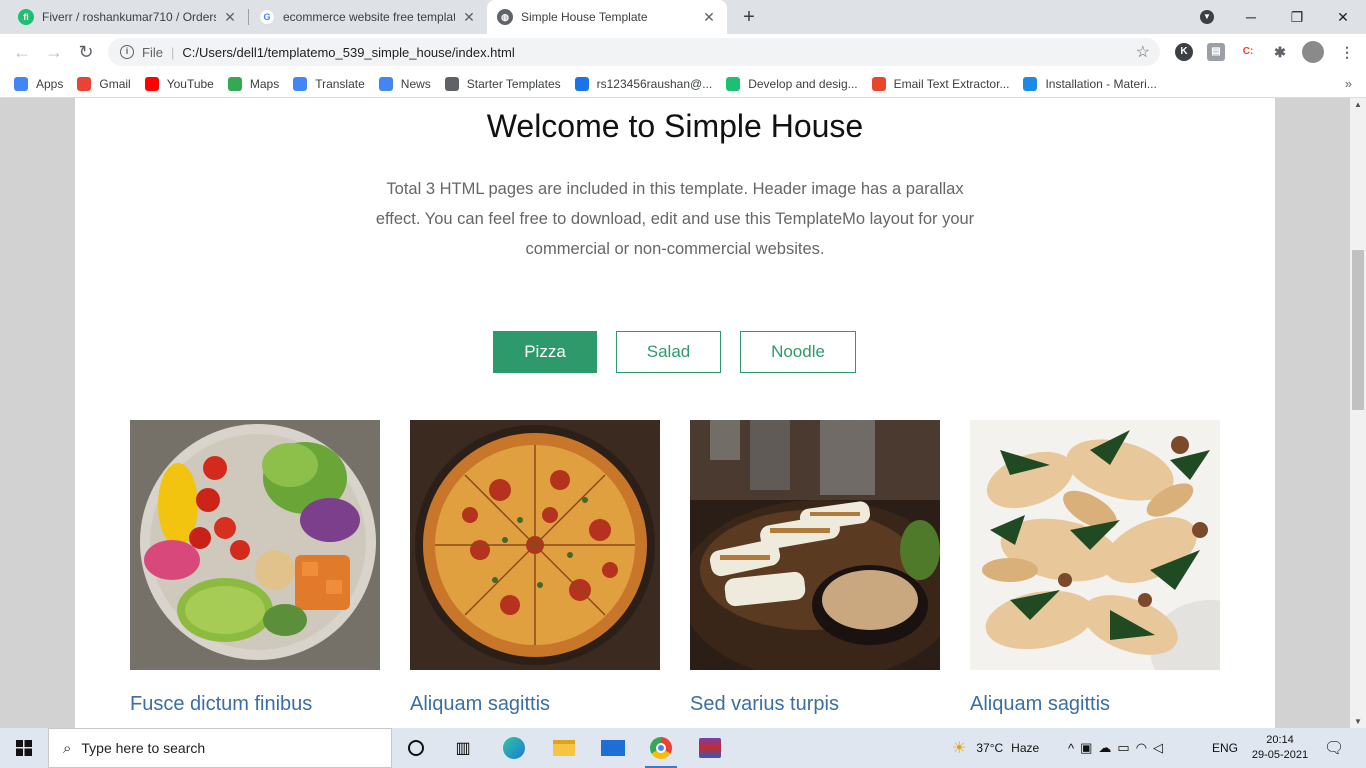 Image resolution: width=1366 pixels, height=768 pixels. I want to click on bookmark-item: YouTube, so click(179, 83).